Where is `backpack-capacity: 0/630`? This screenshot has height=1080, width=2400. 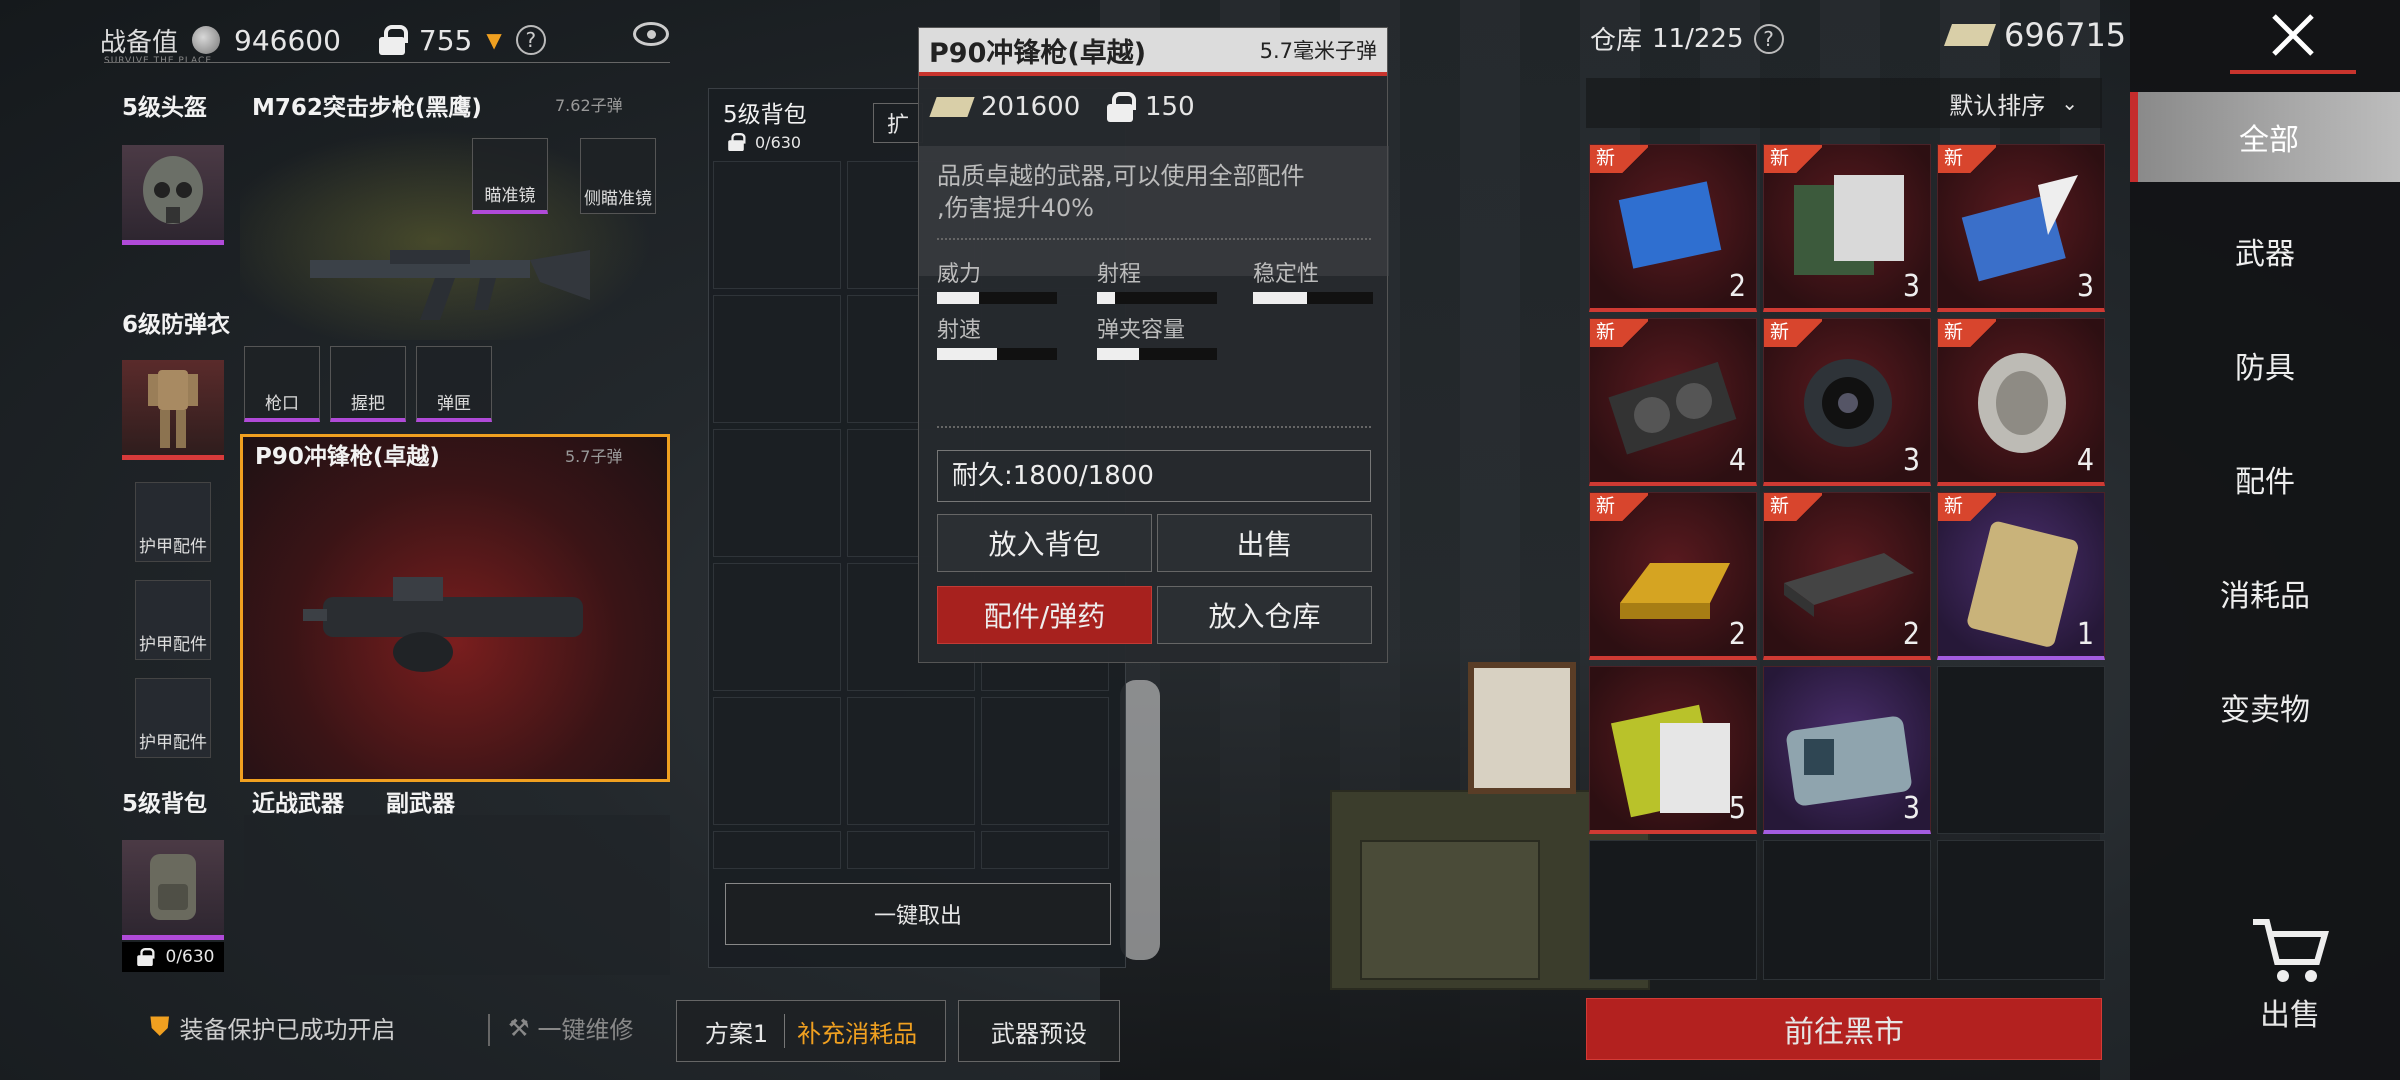
backpack-capacity: 0/630 is located at coordinates (173, 957).